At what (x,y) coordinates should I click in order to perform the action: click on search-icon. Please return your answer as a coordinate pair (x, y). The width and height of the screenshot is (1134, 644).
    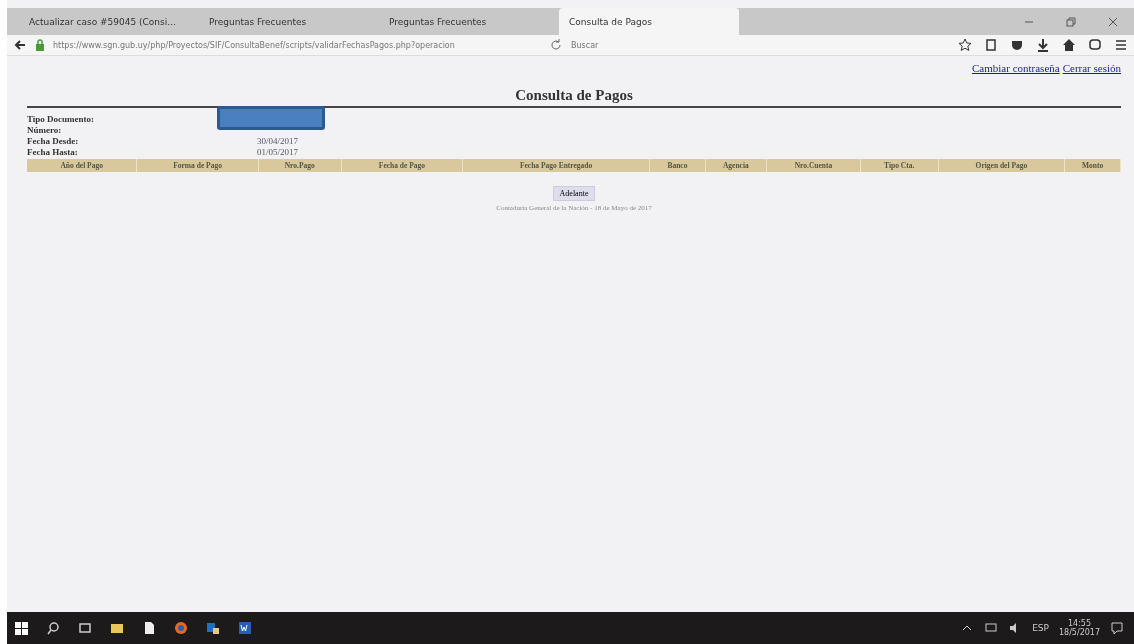
    Looking at the image, I should click on (53, 628).